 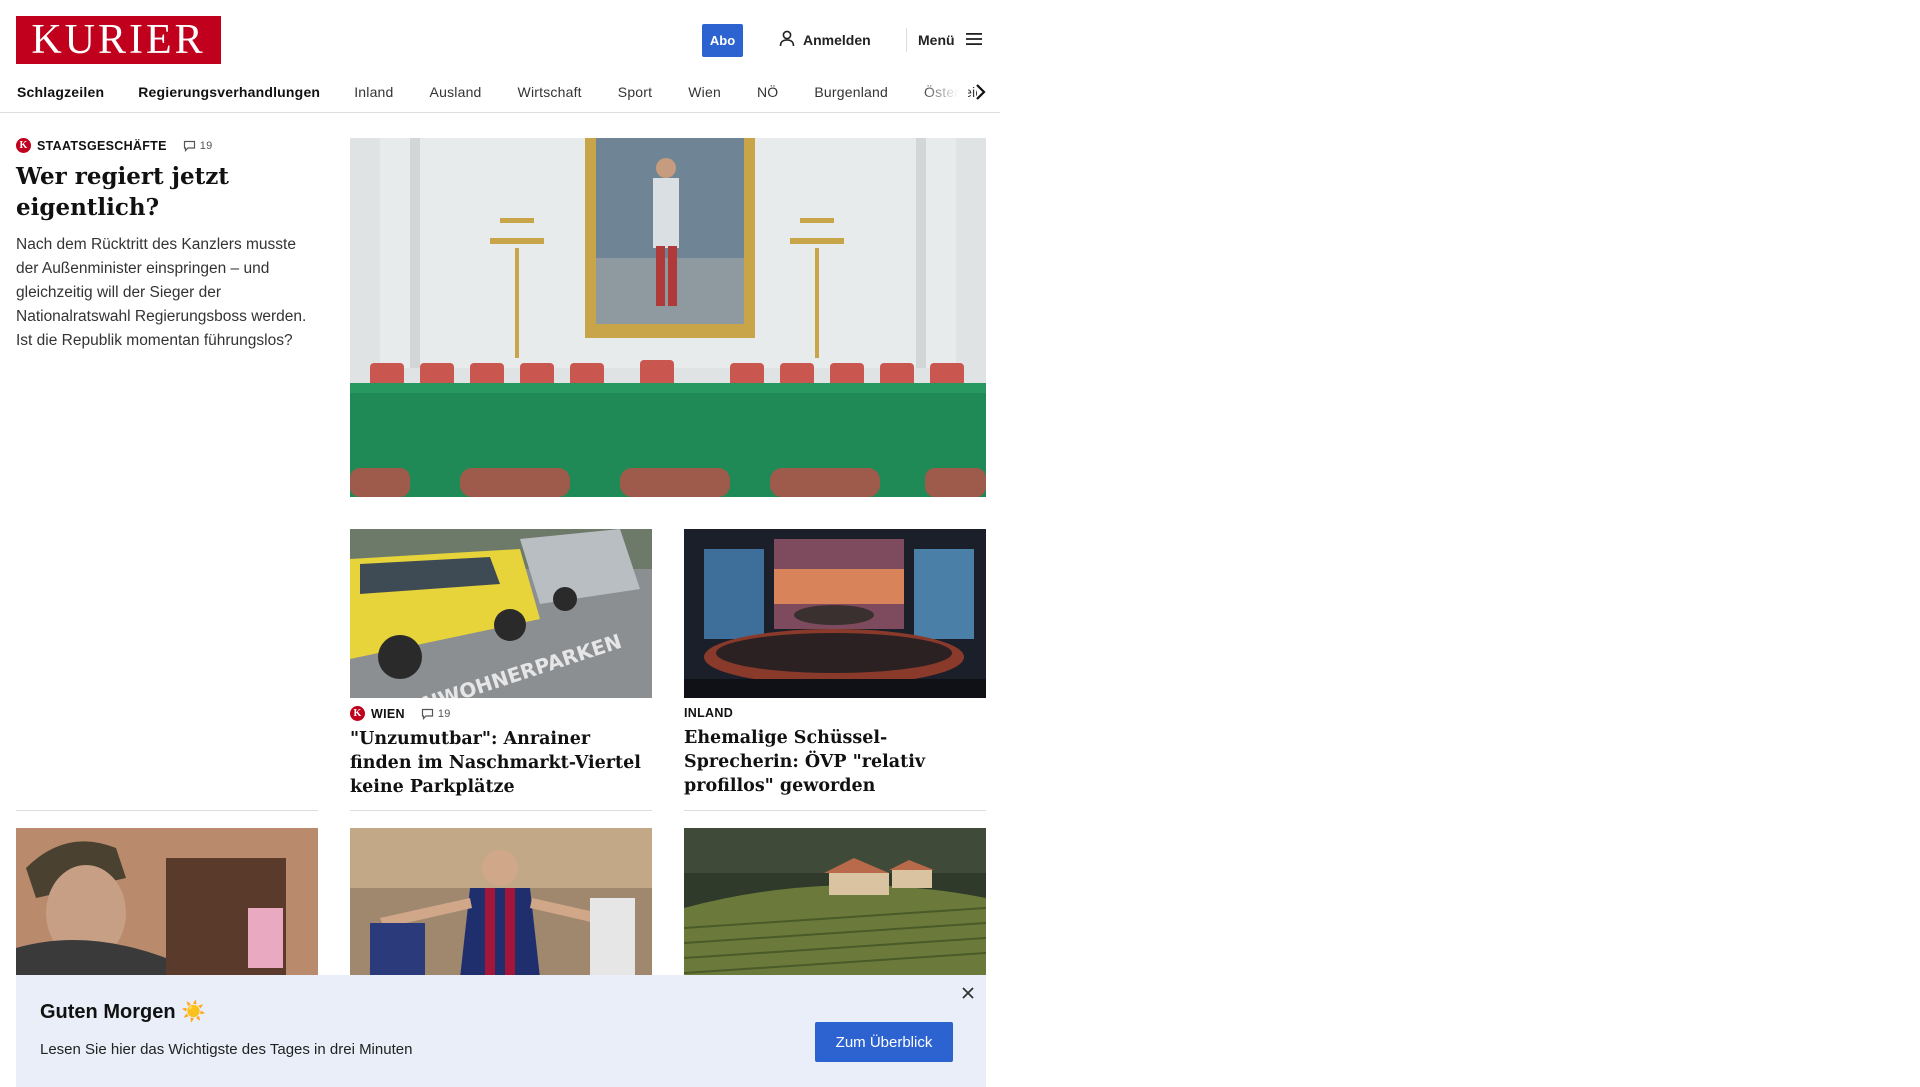 What do you see at coordinates (708, 713) in the screenshot?
I see `article-category: INLAND` at bounding box center [708, 713].